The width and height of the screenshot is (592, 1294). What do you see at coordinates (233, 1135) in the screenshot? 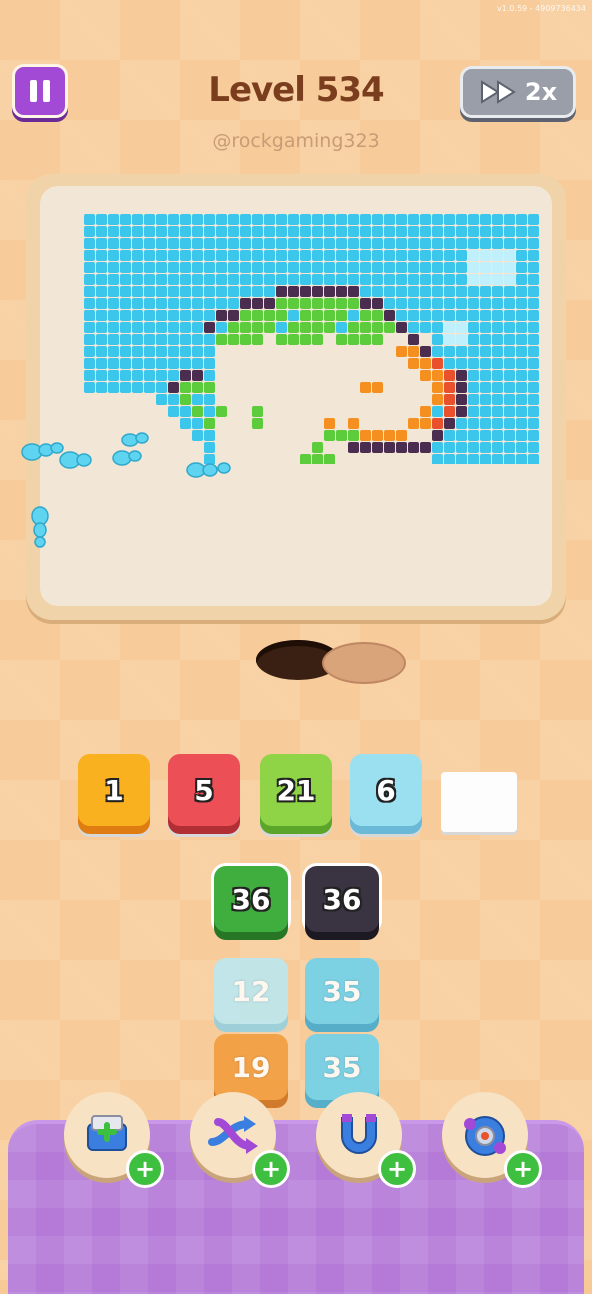
I see `shuffle-arrows-icon` at bounding box center [233, 1135].